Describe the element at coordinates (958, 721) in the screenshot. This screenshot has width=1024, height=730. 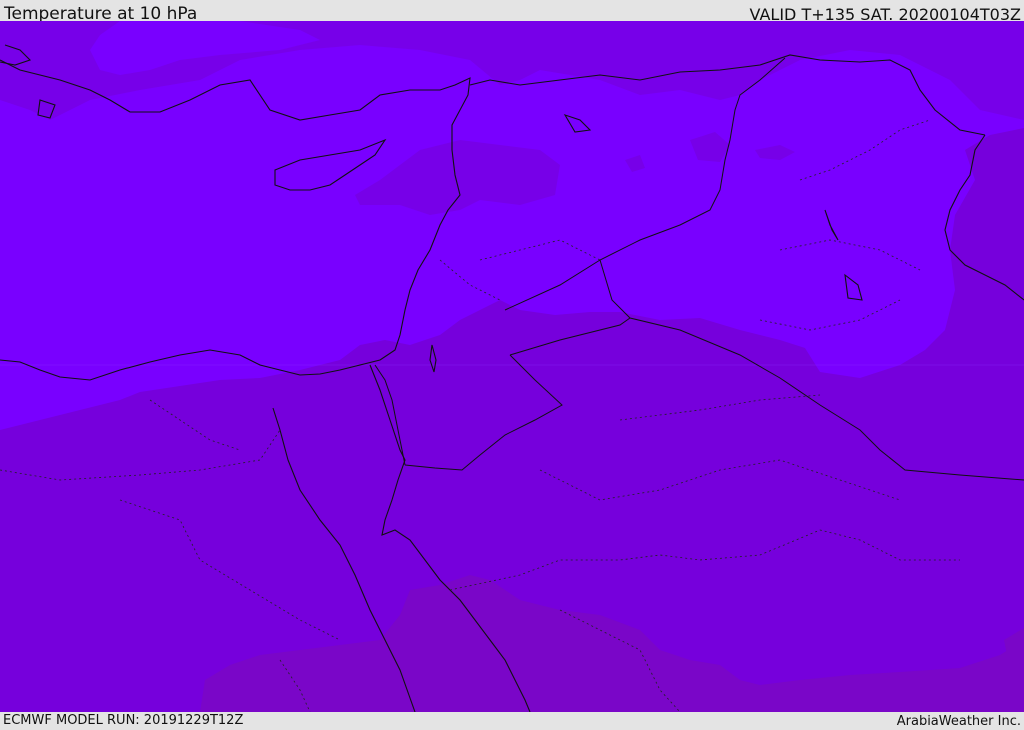
I see `credit-label: ArabiaWeather Inc.` at that location.